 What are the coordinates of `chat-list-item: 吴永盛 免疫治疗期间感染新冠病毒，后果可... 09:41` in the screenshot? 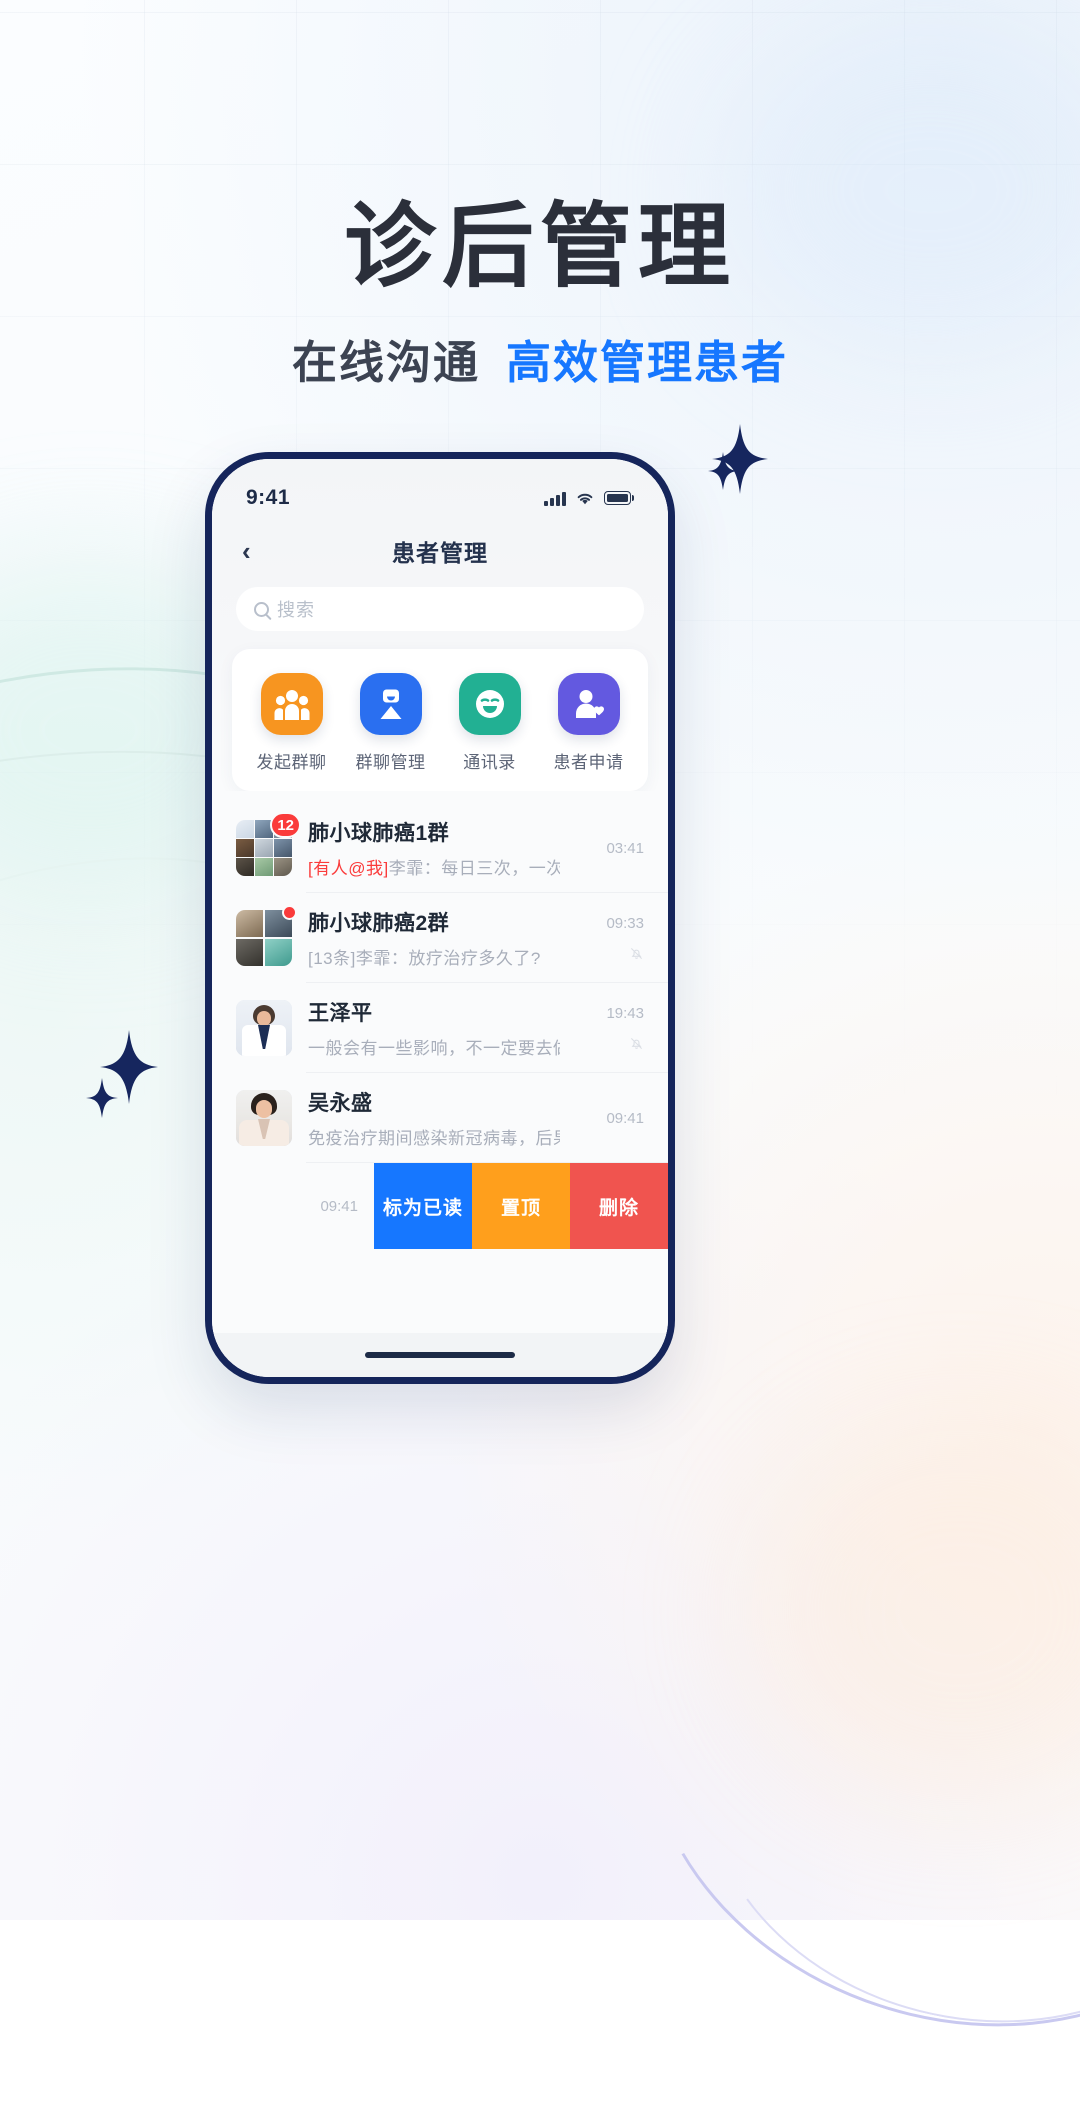 It's located at (440, 1118).